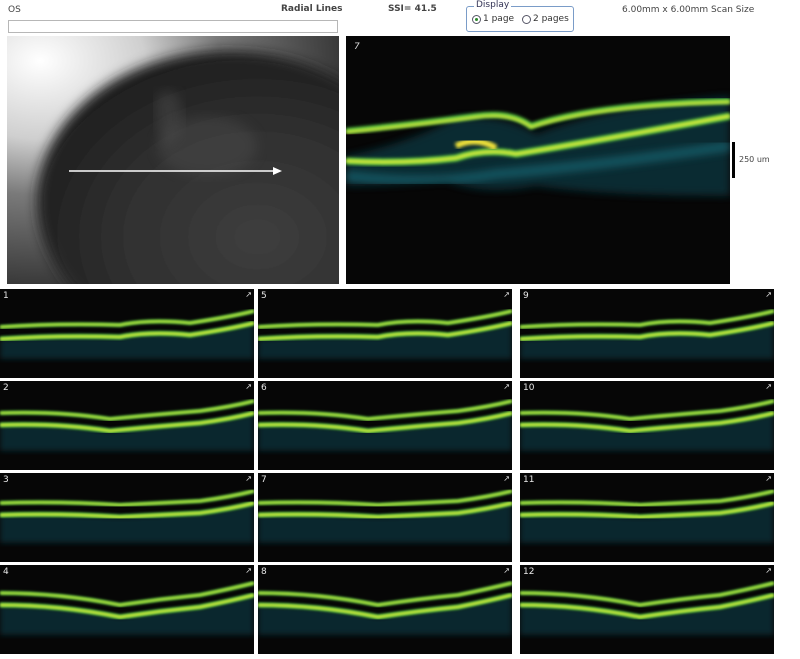 The image size is (800, 659). I want to click on thumbnail-number: 11, so click(529, 480).